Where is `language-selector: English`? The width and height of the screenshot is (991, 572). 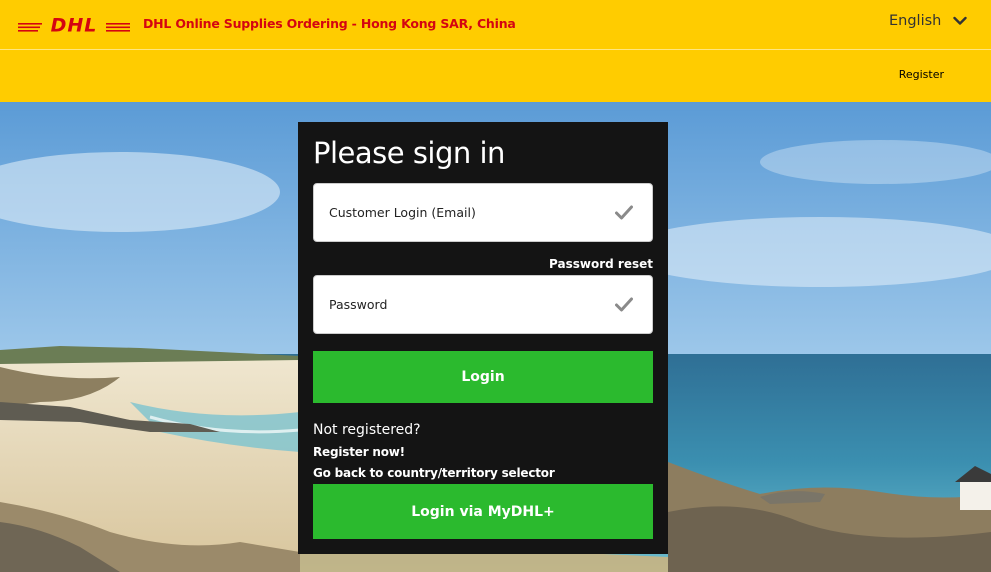
language-selector: English is located at coordinates (928, 21).